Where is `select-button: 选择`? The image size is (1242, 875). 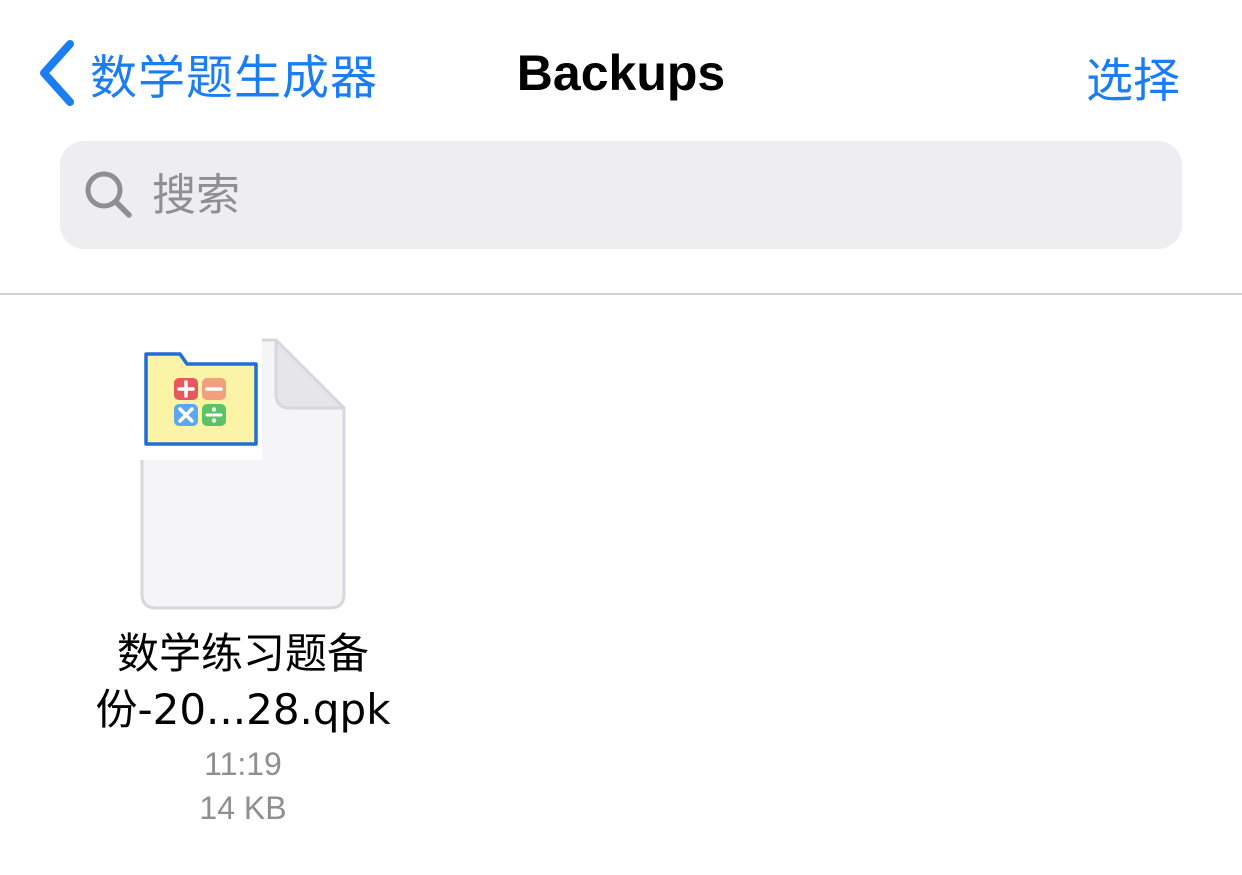
select-button: 选择 is located at coordinates (1133, 76).